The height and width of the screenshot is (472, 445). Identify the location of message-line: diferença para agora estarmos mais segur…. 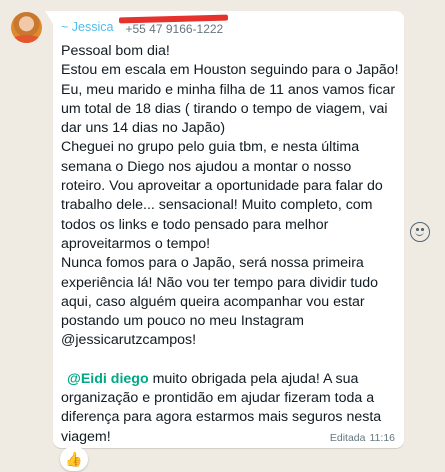
(221, 417).